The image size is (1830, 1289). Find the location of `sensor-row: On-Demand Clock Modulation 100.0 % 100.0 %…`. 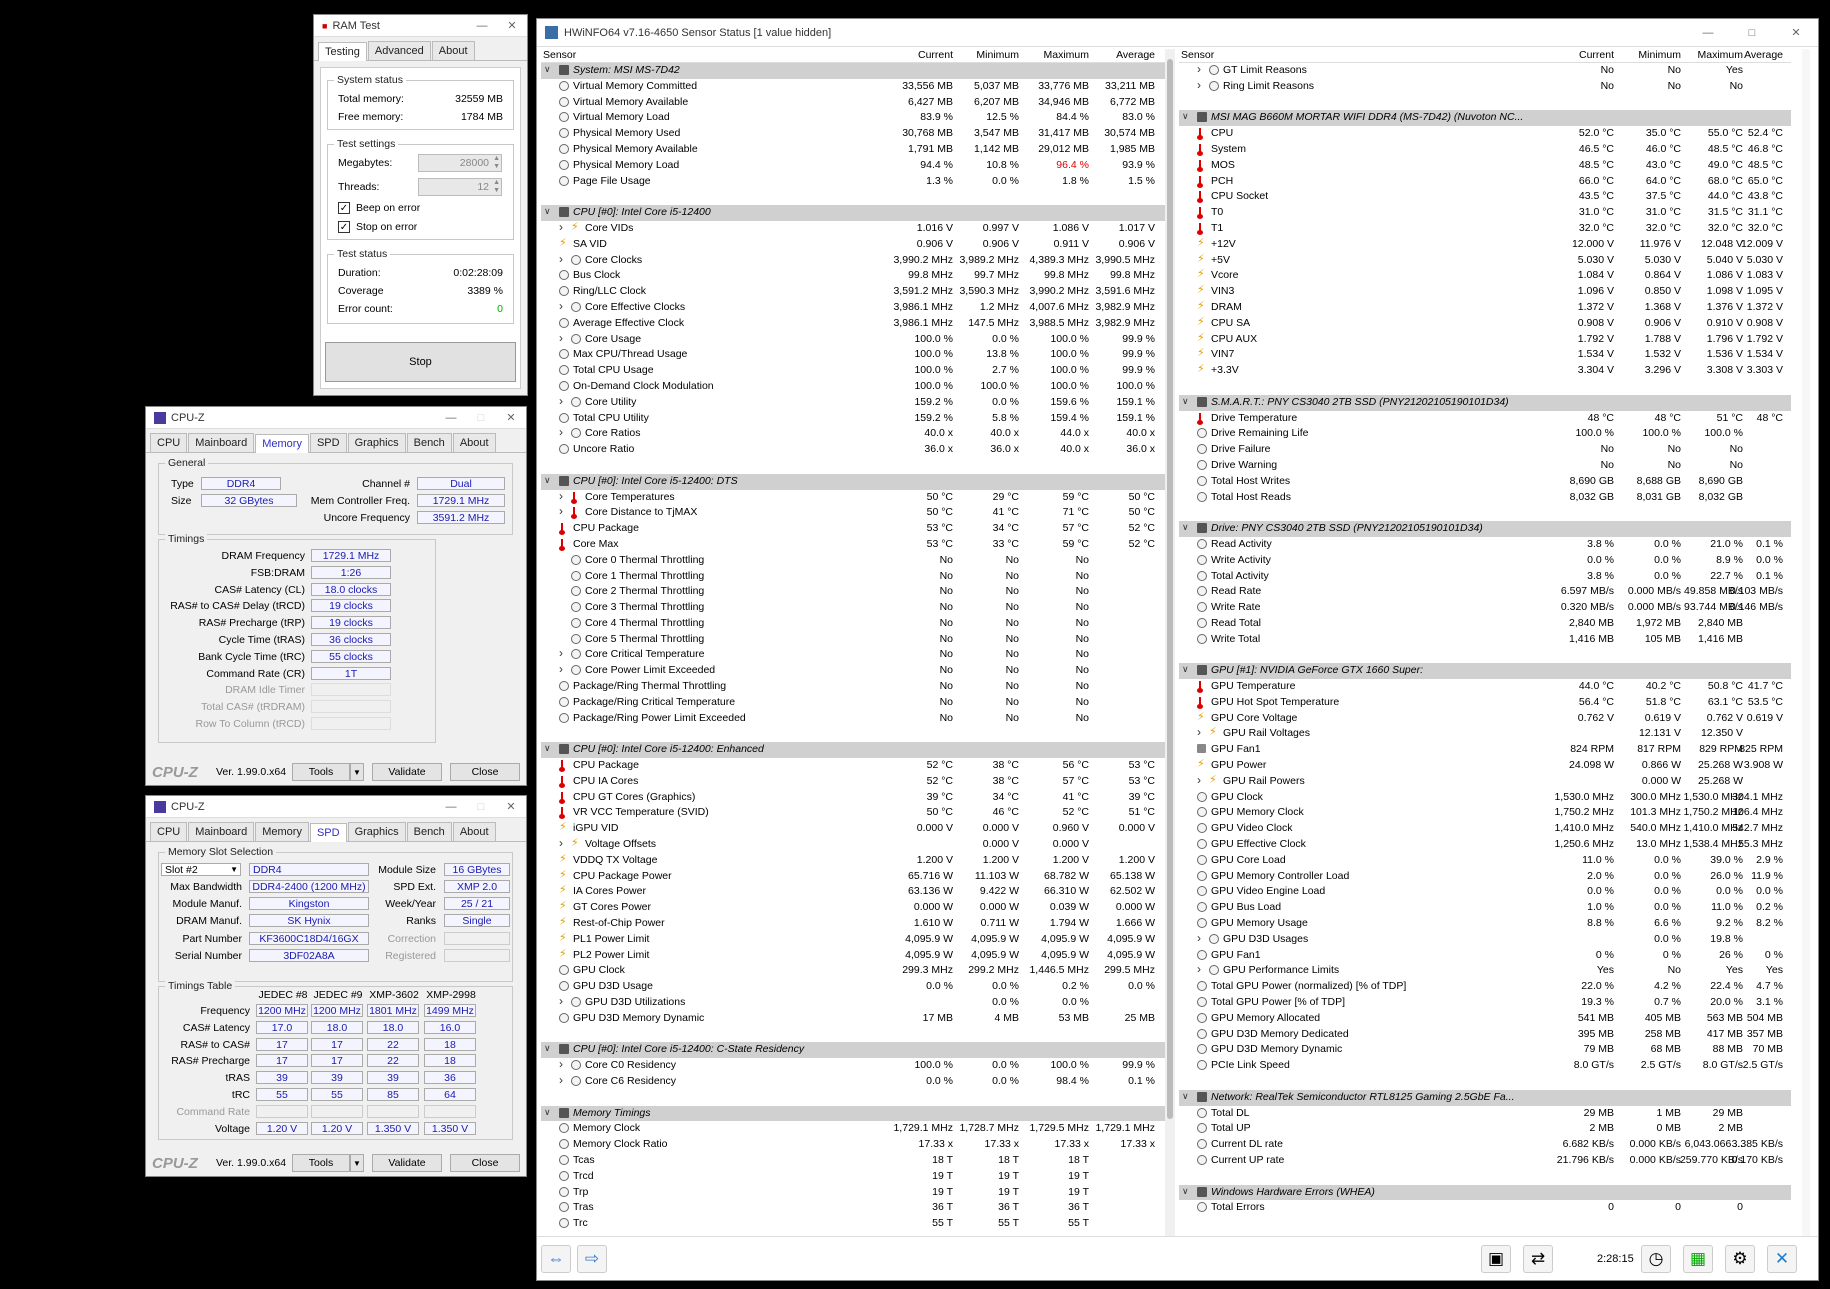

sensor-row: On-Demand Clock Modulation 100.0 % 100.0 %… is located at coordinates (853, 387).